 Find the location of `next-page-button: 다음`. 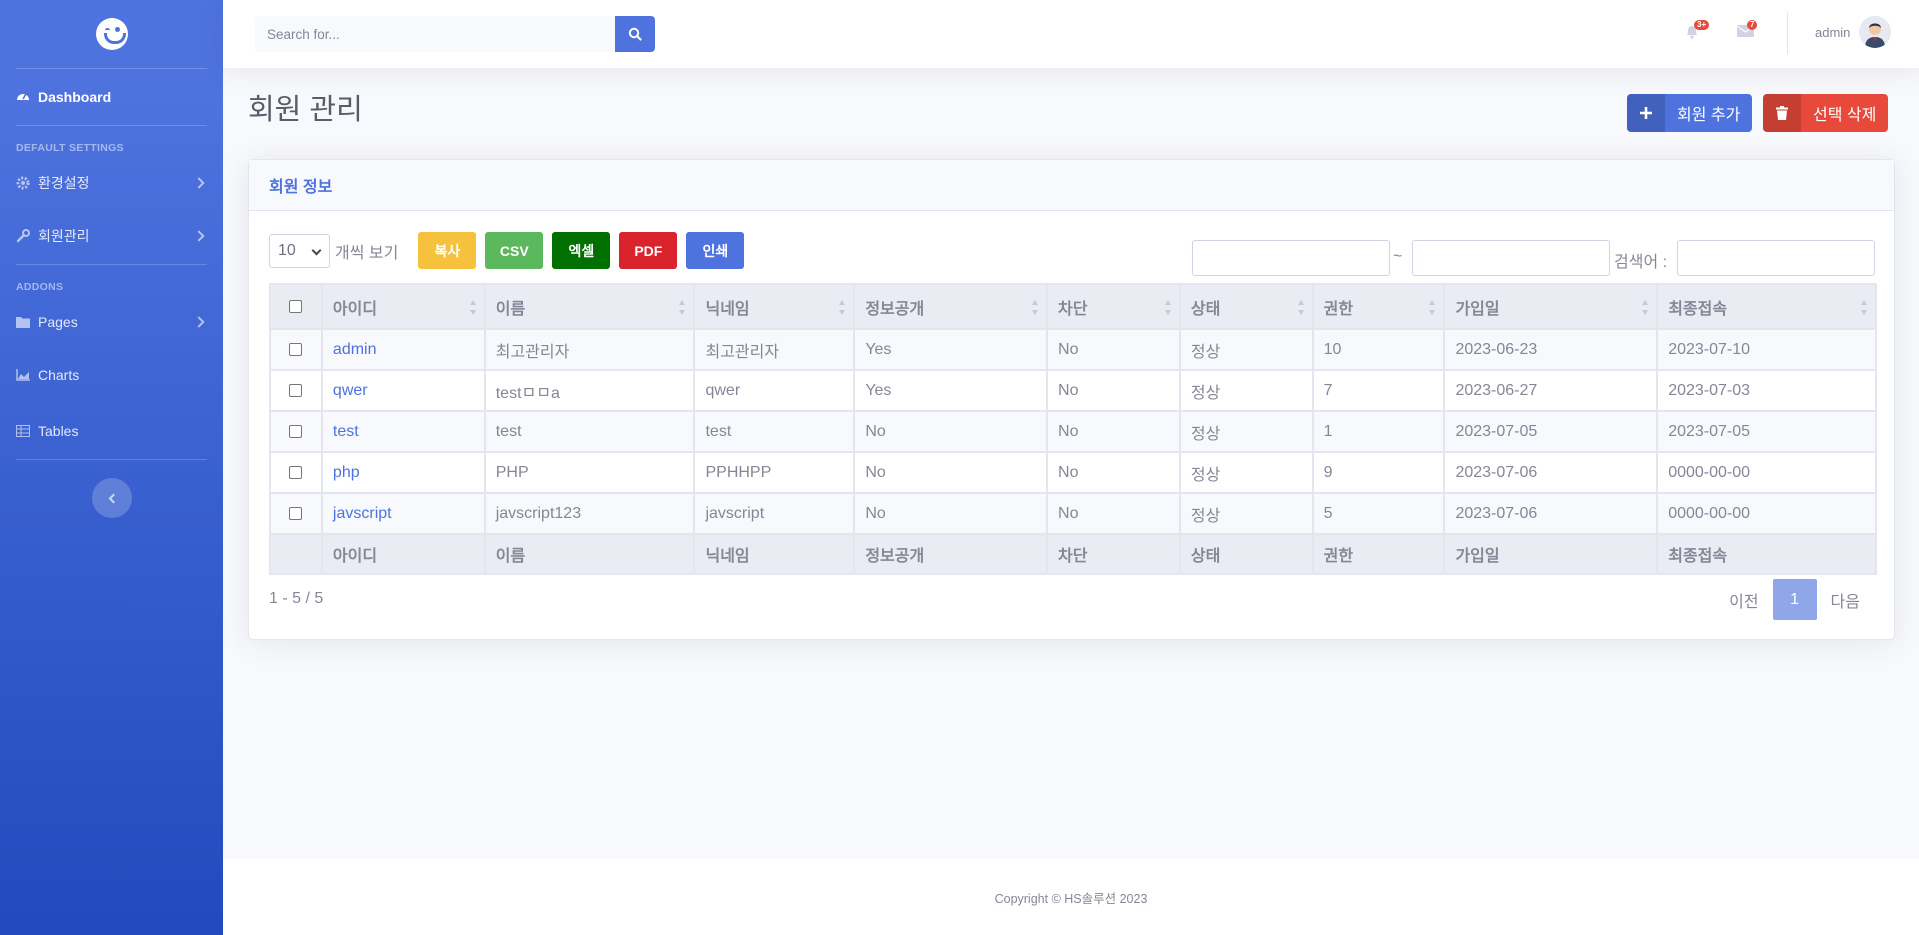

next-page-button: 다음 is located at coordinates (1845, 600).